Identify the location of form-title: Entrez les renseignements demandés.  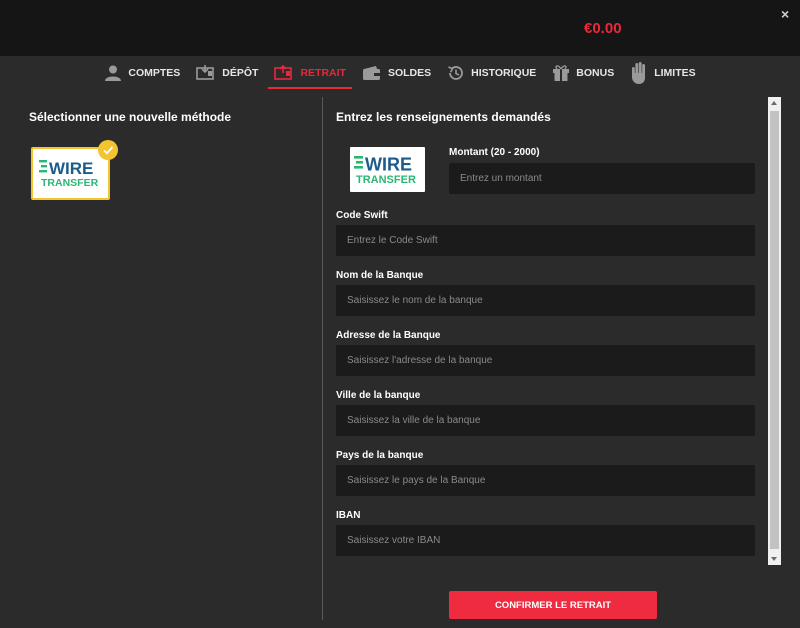
(443, 117).